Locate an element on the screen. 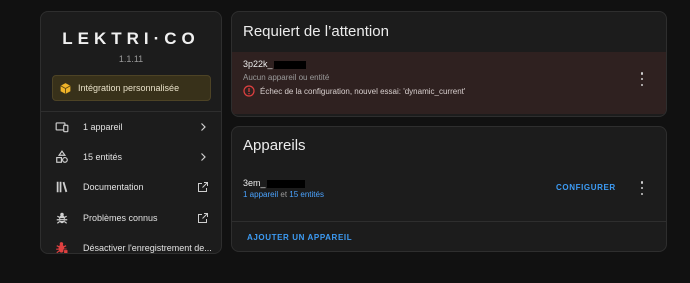 The image size is (690, 283). custom-integration-badge: Intégration personnalisée is located at coordinates (131, 88).